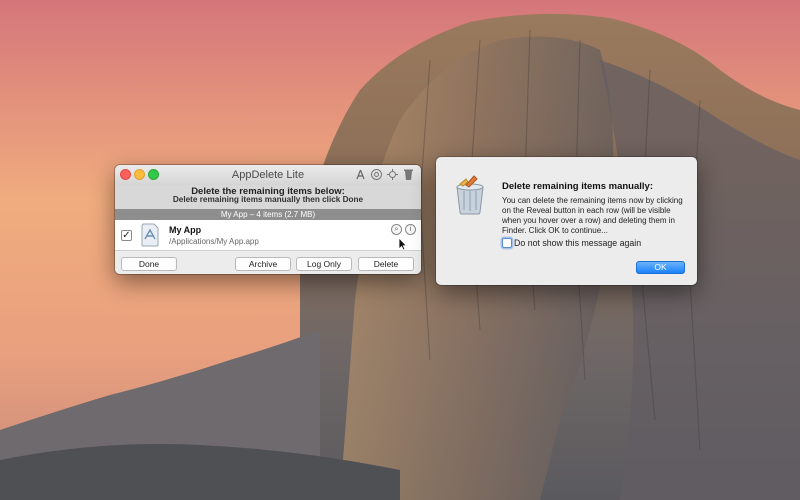 This screenshot has height=500, width=800. I want to click on mouse-cursor-icon, so click(403, 244).